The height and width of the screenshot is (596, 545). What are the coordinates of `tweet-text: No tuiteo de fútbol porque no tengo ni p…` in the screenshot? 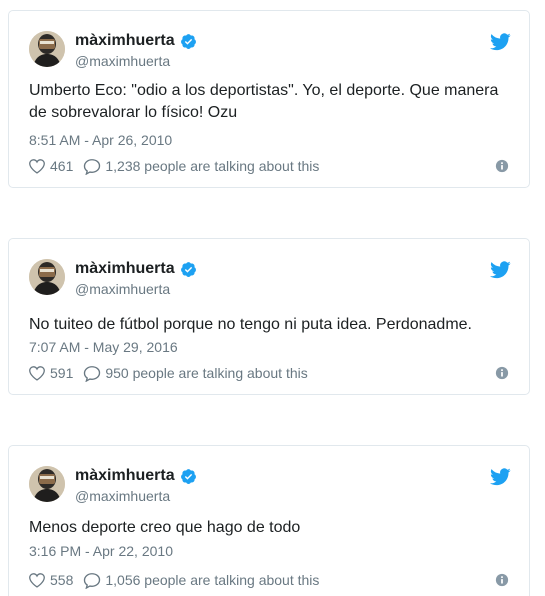 It's located at (250, 324).